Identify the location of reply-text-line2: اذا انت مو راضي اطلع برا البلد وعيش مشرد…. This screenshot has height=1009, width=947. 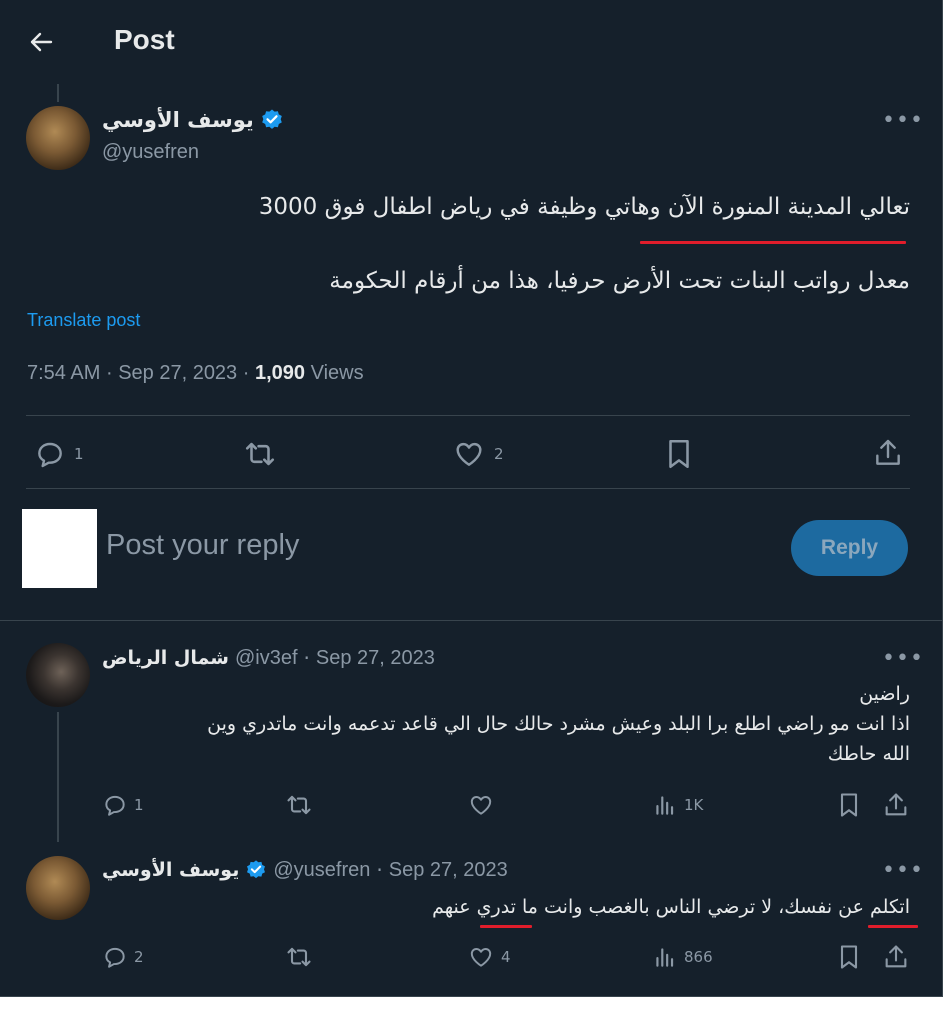
(558, 724).